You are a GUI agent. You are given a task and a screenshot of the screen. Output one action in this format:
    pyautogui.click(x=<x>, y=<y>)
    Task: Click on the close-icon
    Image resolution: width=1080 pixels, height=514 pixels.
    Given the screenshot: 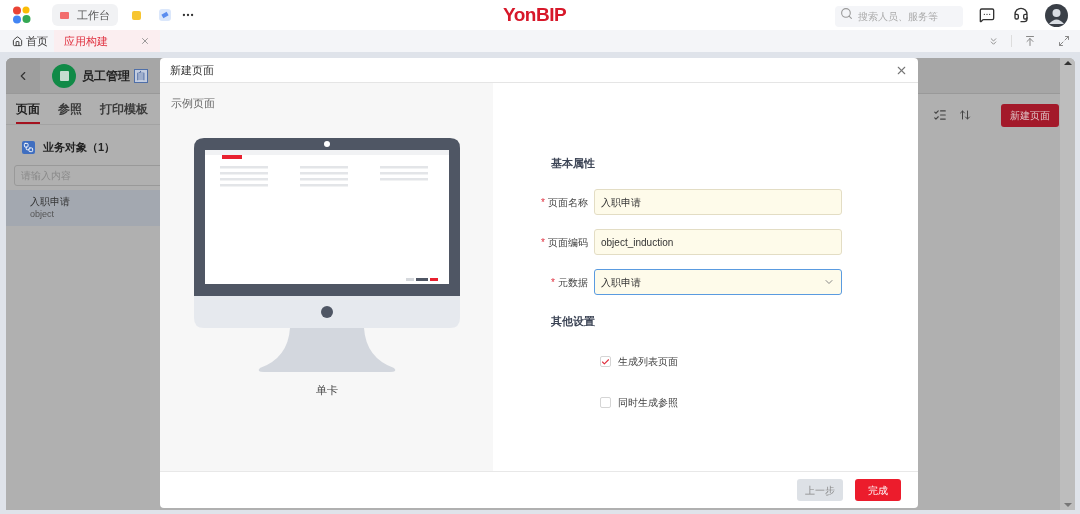 What is the action you would take?
    pyautogui.click(x=145, y=41)
    